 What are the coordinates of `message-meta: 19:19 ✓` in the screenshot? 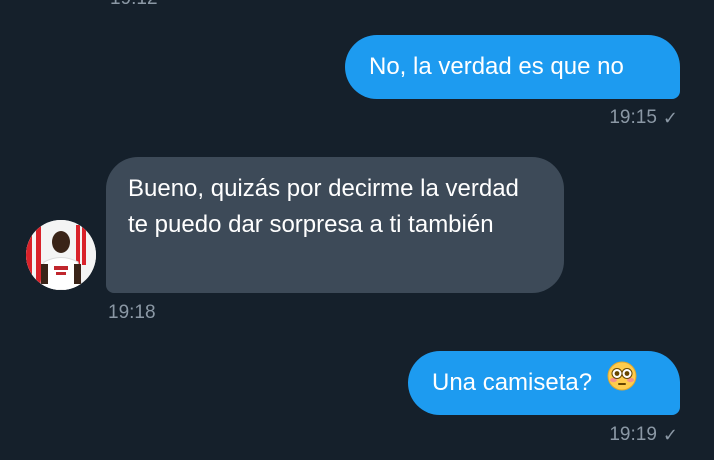 It's located at (643, 435).